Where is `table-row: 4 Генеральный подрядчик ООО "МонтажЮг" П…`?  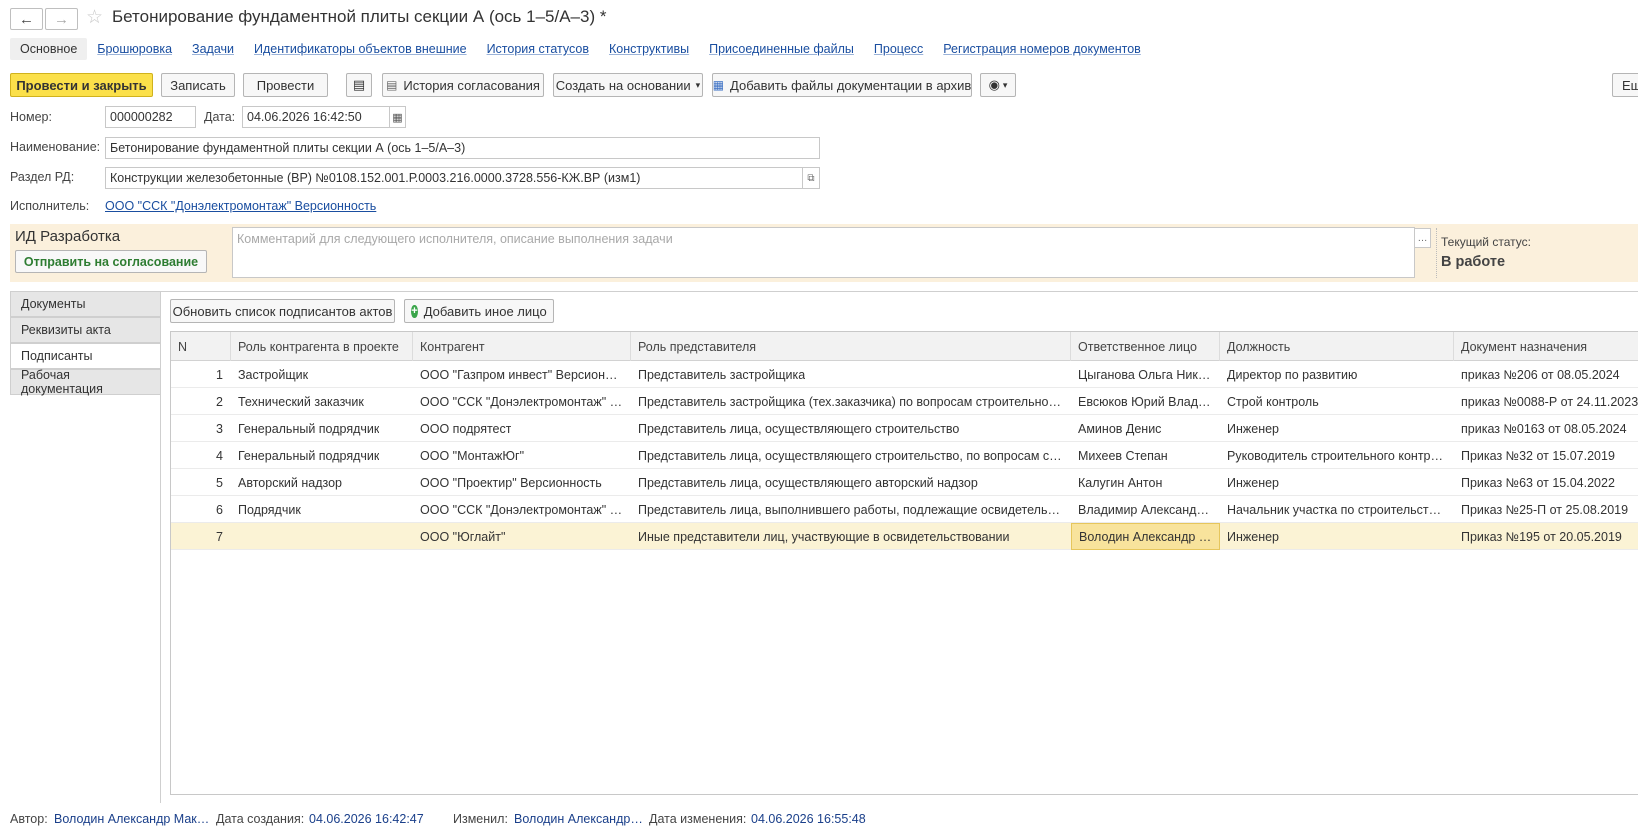
table-row: 4 Генеральный подрядчик ООО "МонтажЮг" П… is located at coordinates (904, 455).